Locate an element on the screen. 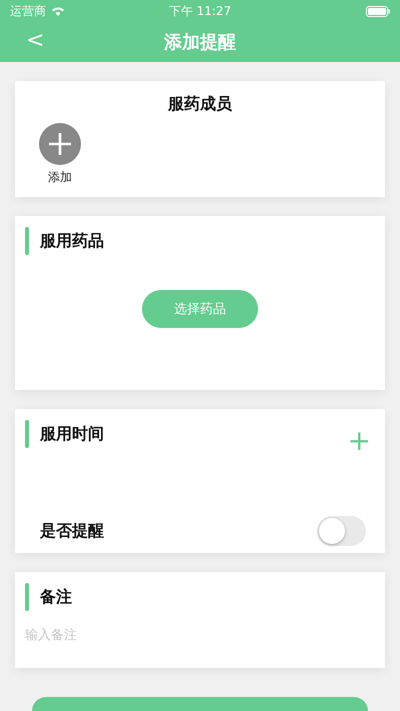 The height and width of the screenshot is (711, 400). carrier-label: 运营商 is located at coordinates (28, 11).